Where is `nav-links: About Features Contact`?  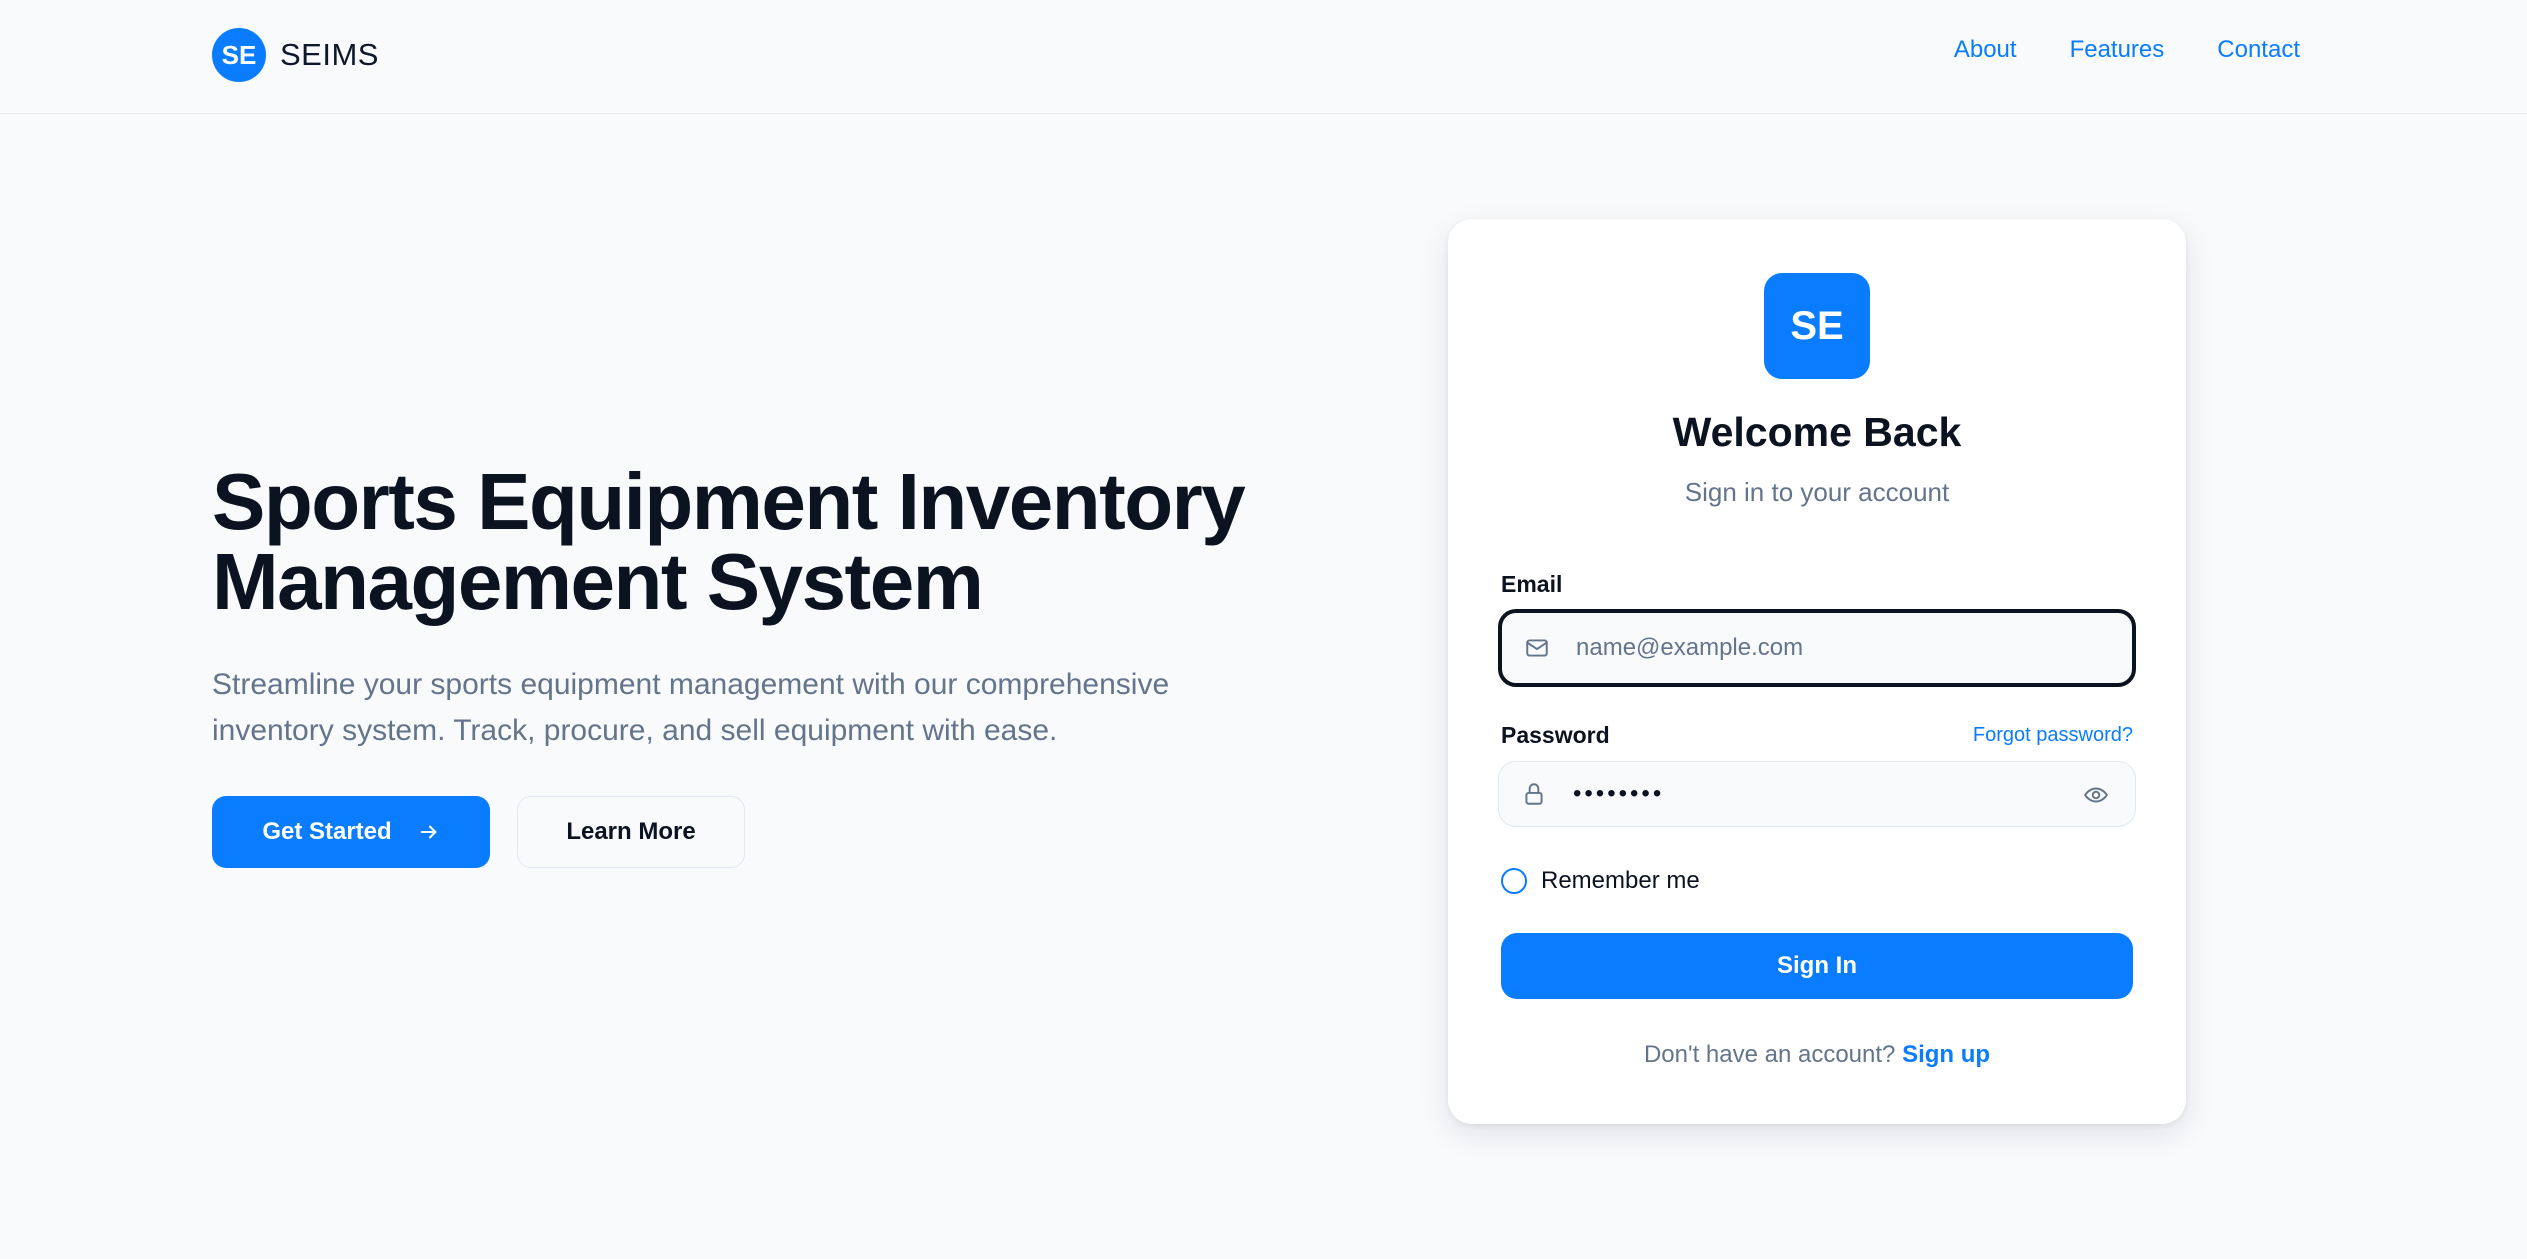 nav-links: About Features Contact is located at coordinates (2127, 50).